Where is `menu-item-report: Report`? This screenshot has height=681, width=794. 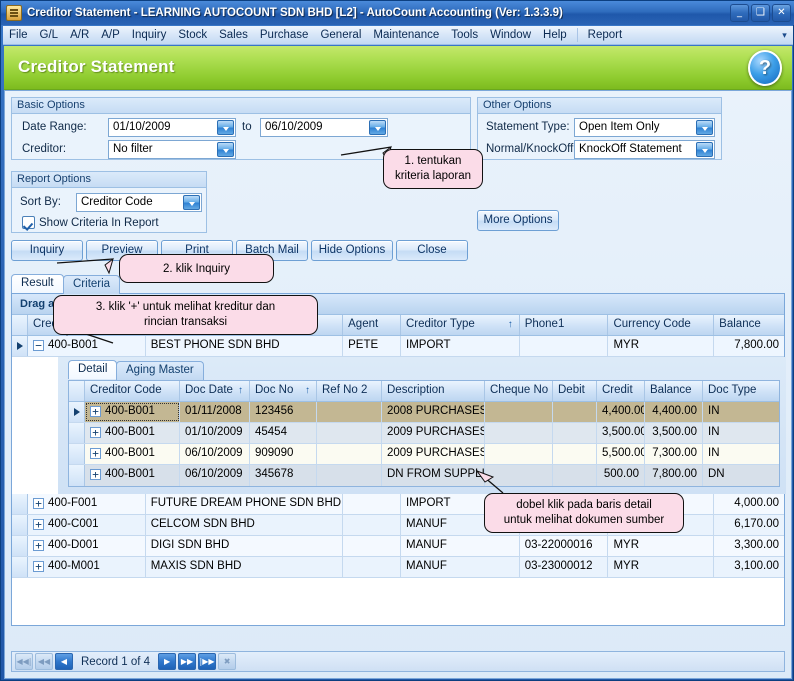
menu-item-report: Report is located at coordinates (605, 35).